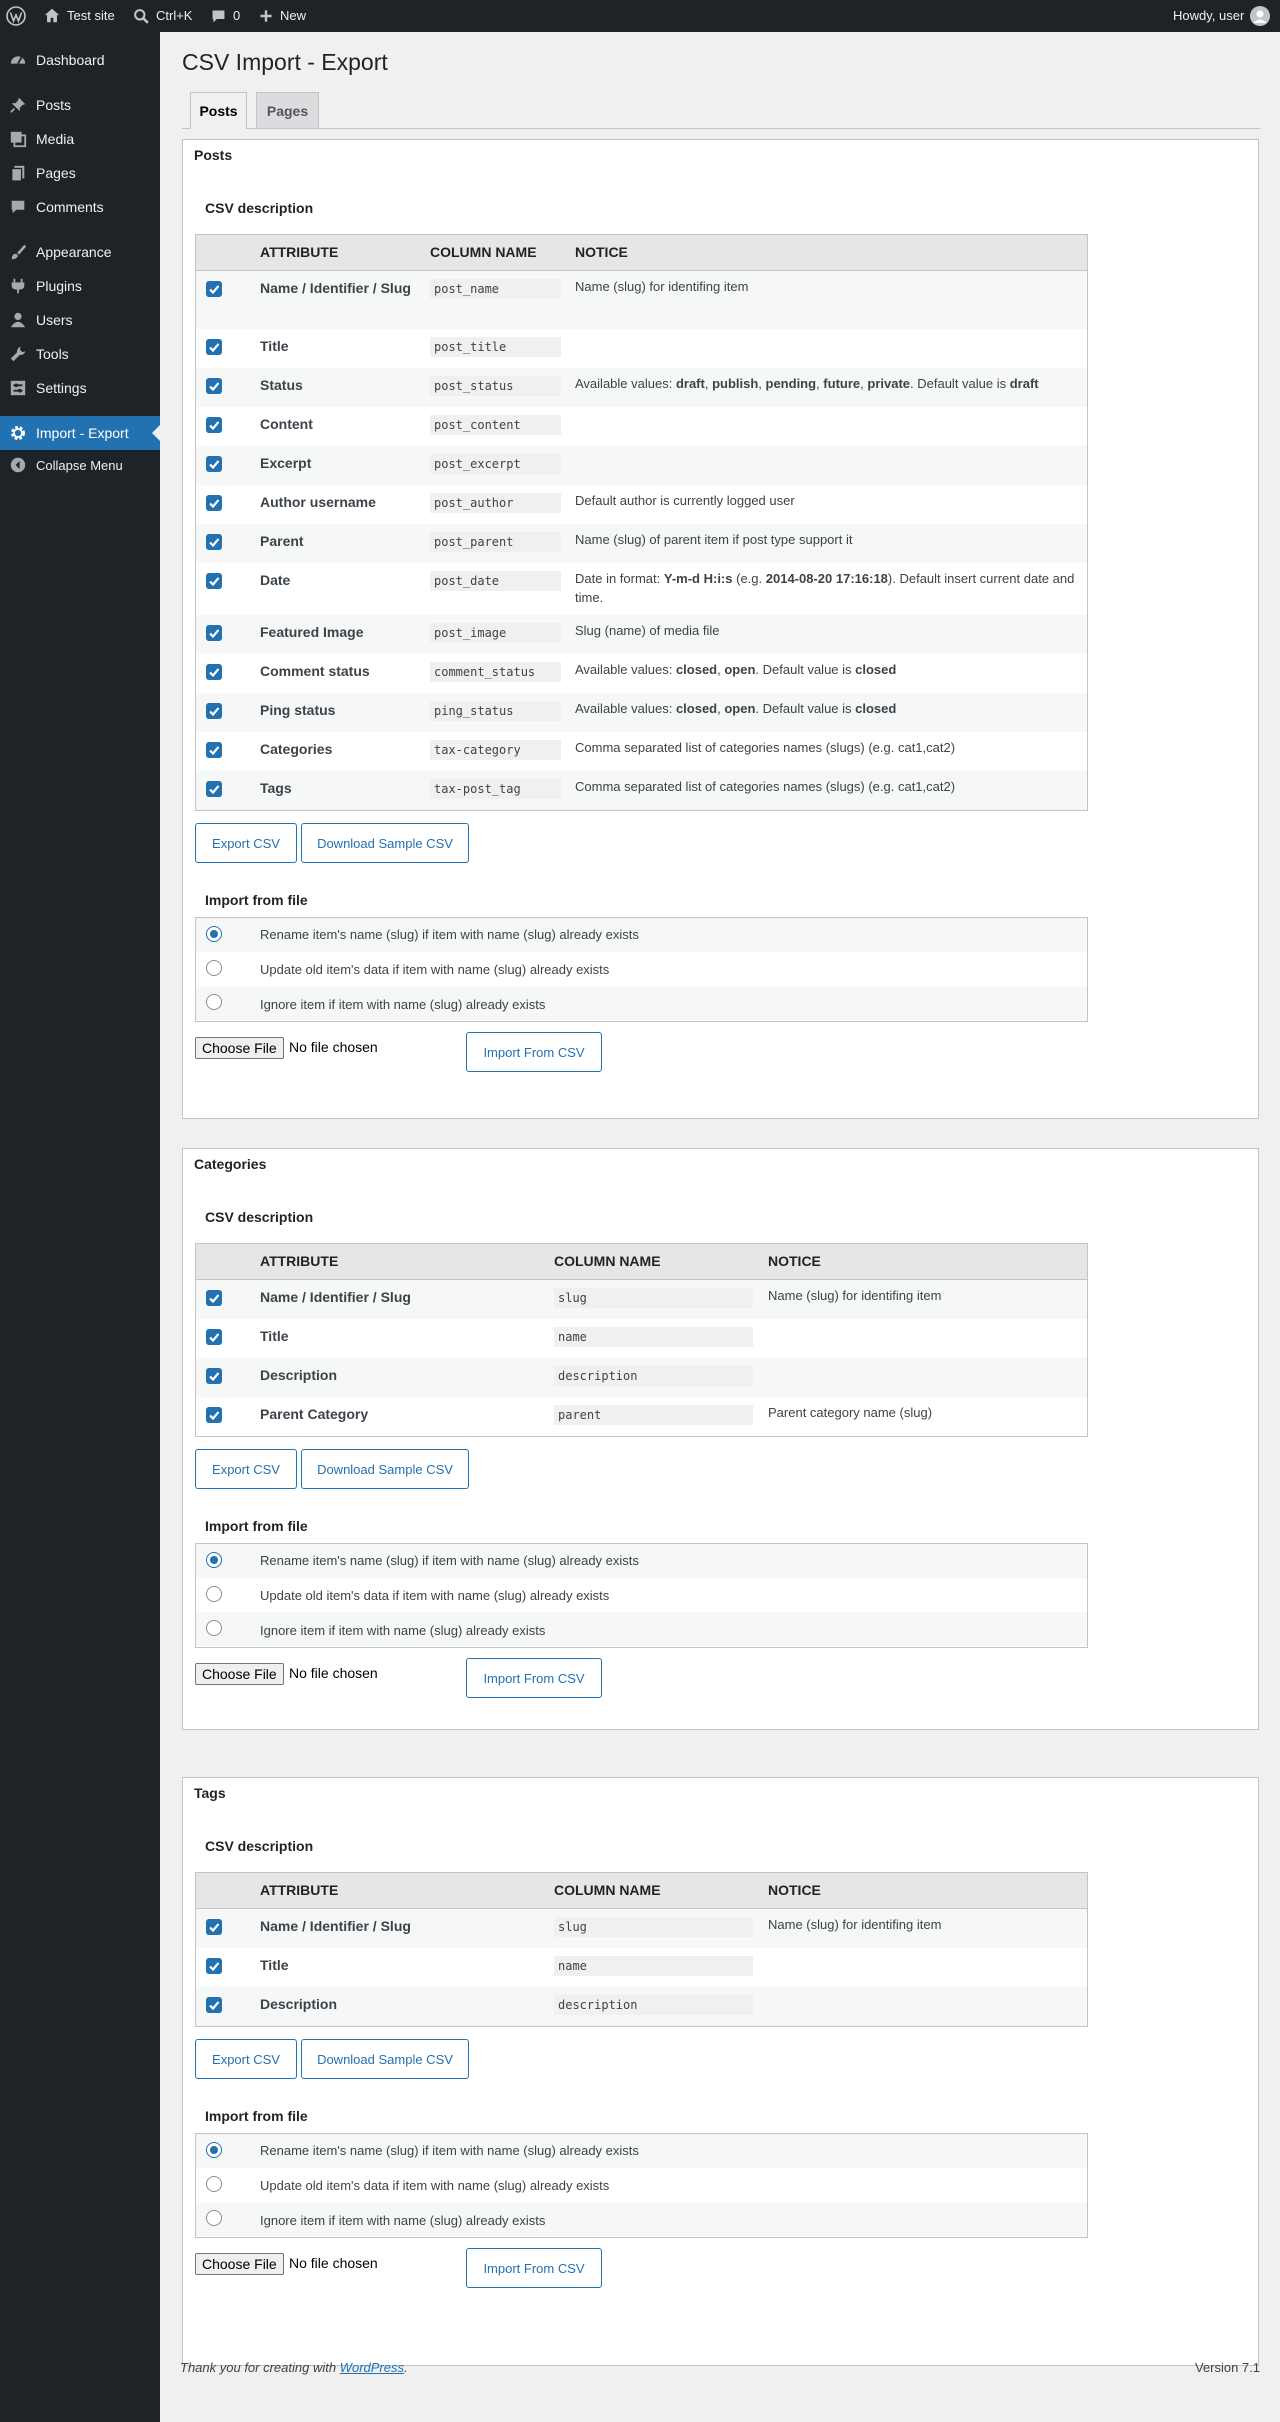  I want to click on menu-item-comments: Comments, so click(80, 207).